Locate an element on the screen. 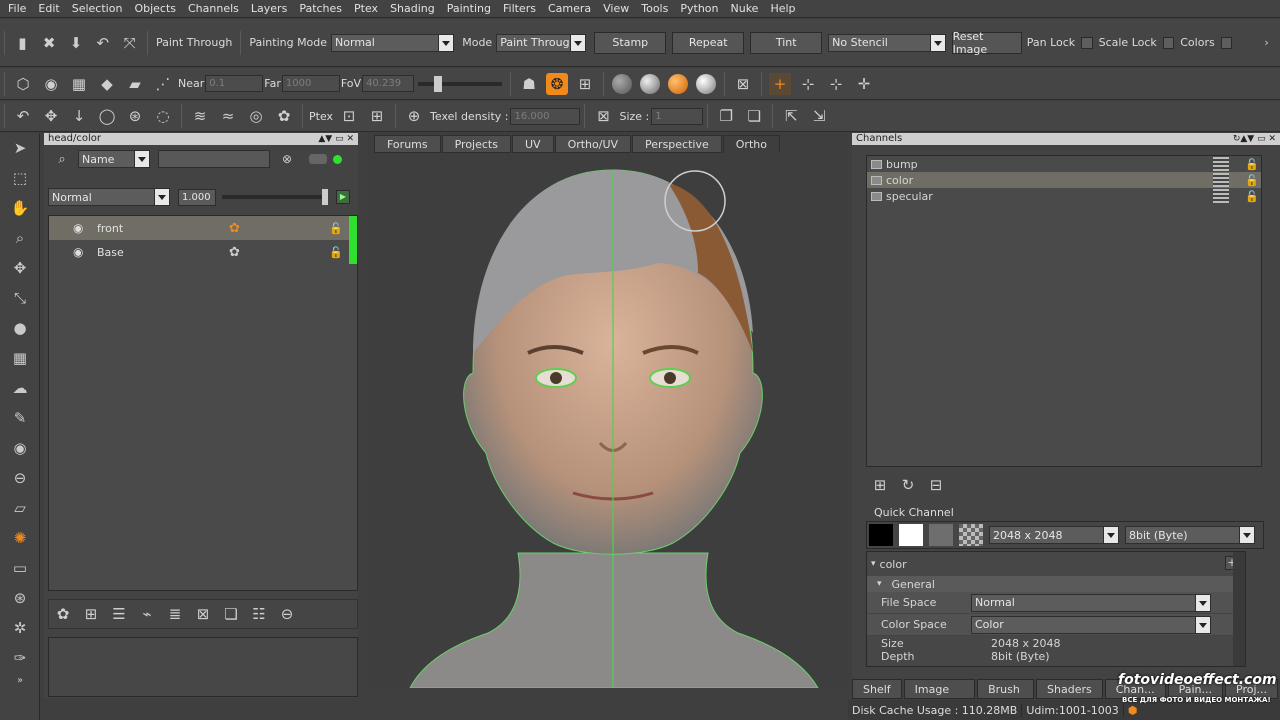  marquee-select-icon: ⬚ is located at coordinates (20, 178).